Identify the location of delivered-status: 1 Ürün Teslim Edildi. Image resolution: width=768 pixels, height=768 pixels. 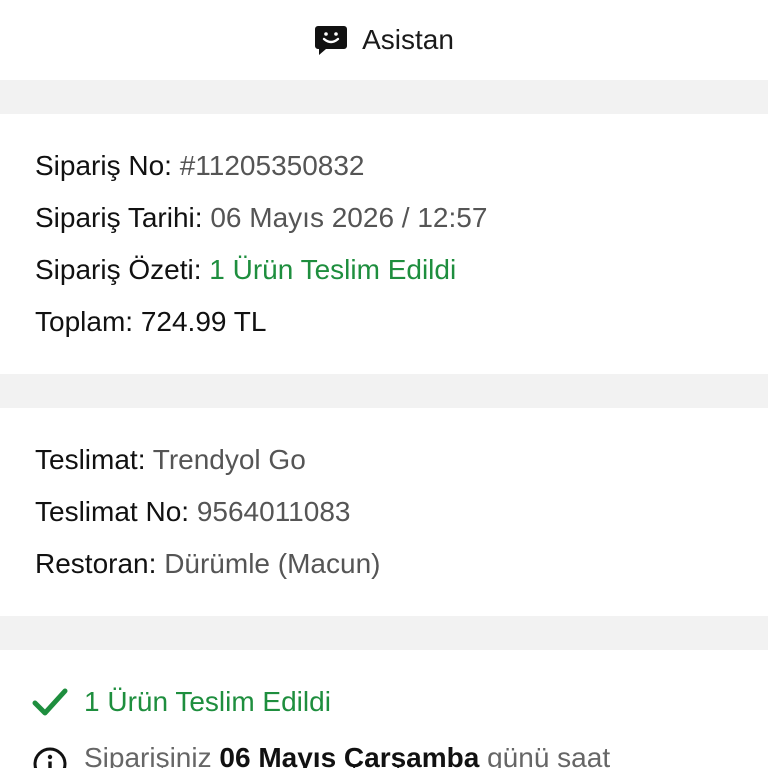
(181, 702).